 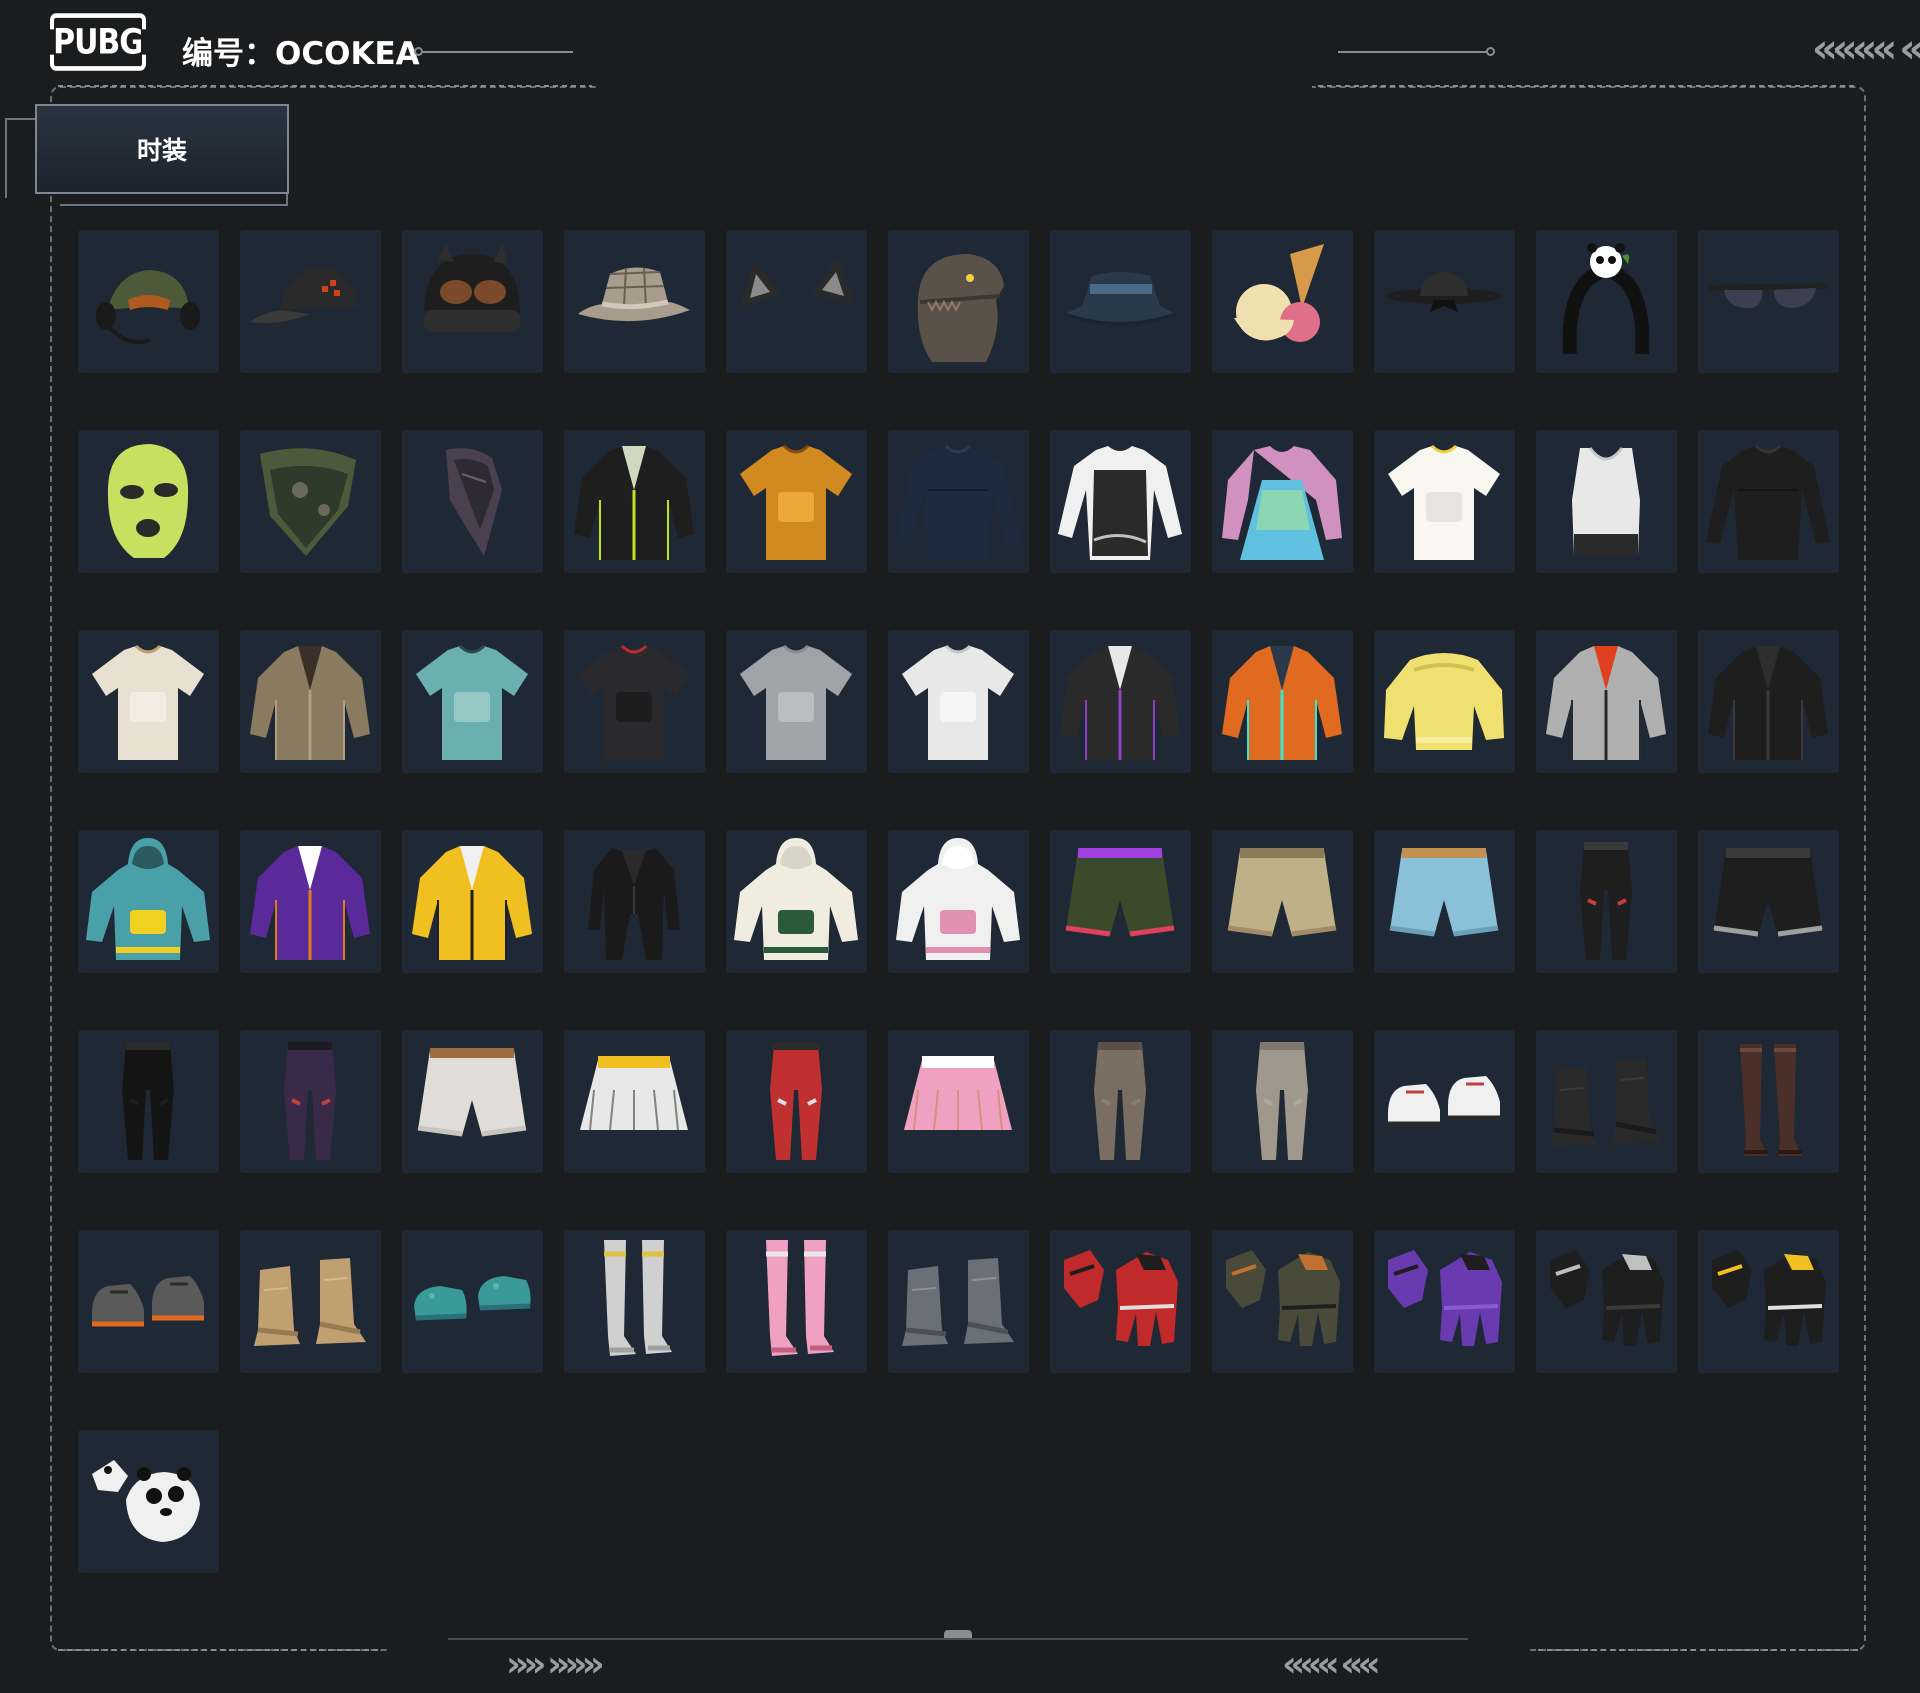 I want to click on item-tile-red-camo-pants, so click(x=796, y=1101).